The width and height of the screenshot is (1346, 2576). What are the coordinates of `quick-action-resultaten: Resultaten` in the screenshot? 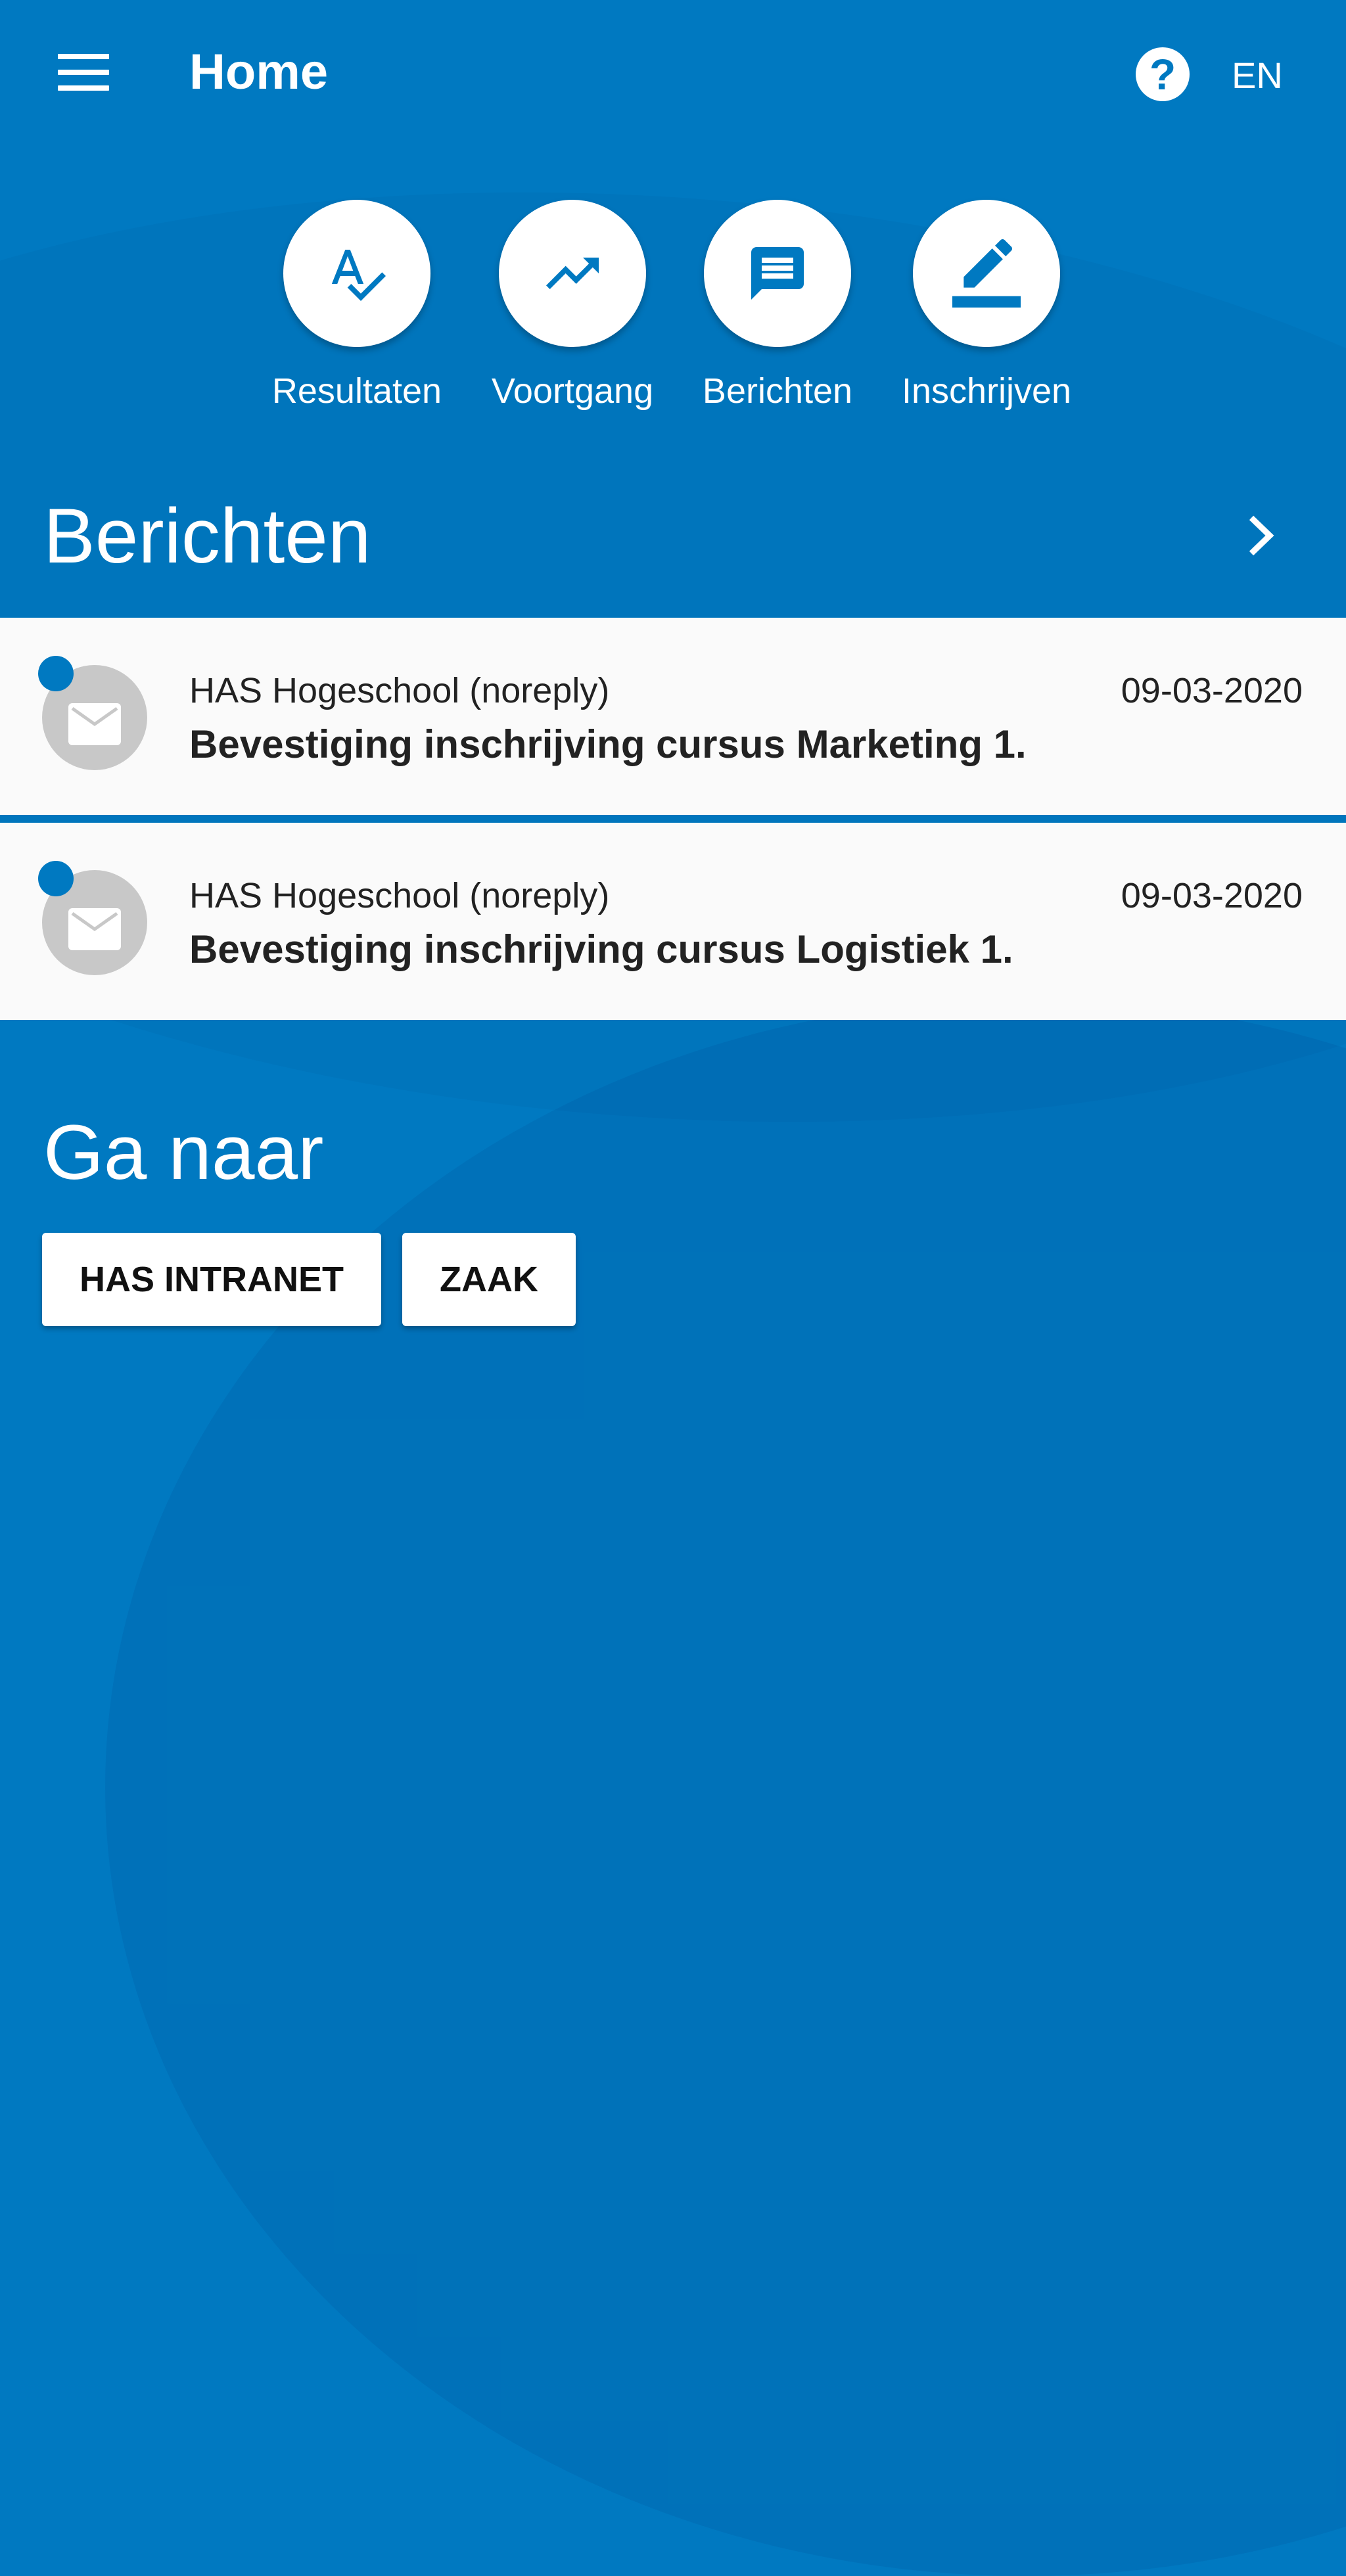 It's located at (356, 305).